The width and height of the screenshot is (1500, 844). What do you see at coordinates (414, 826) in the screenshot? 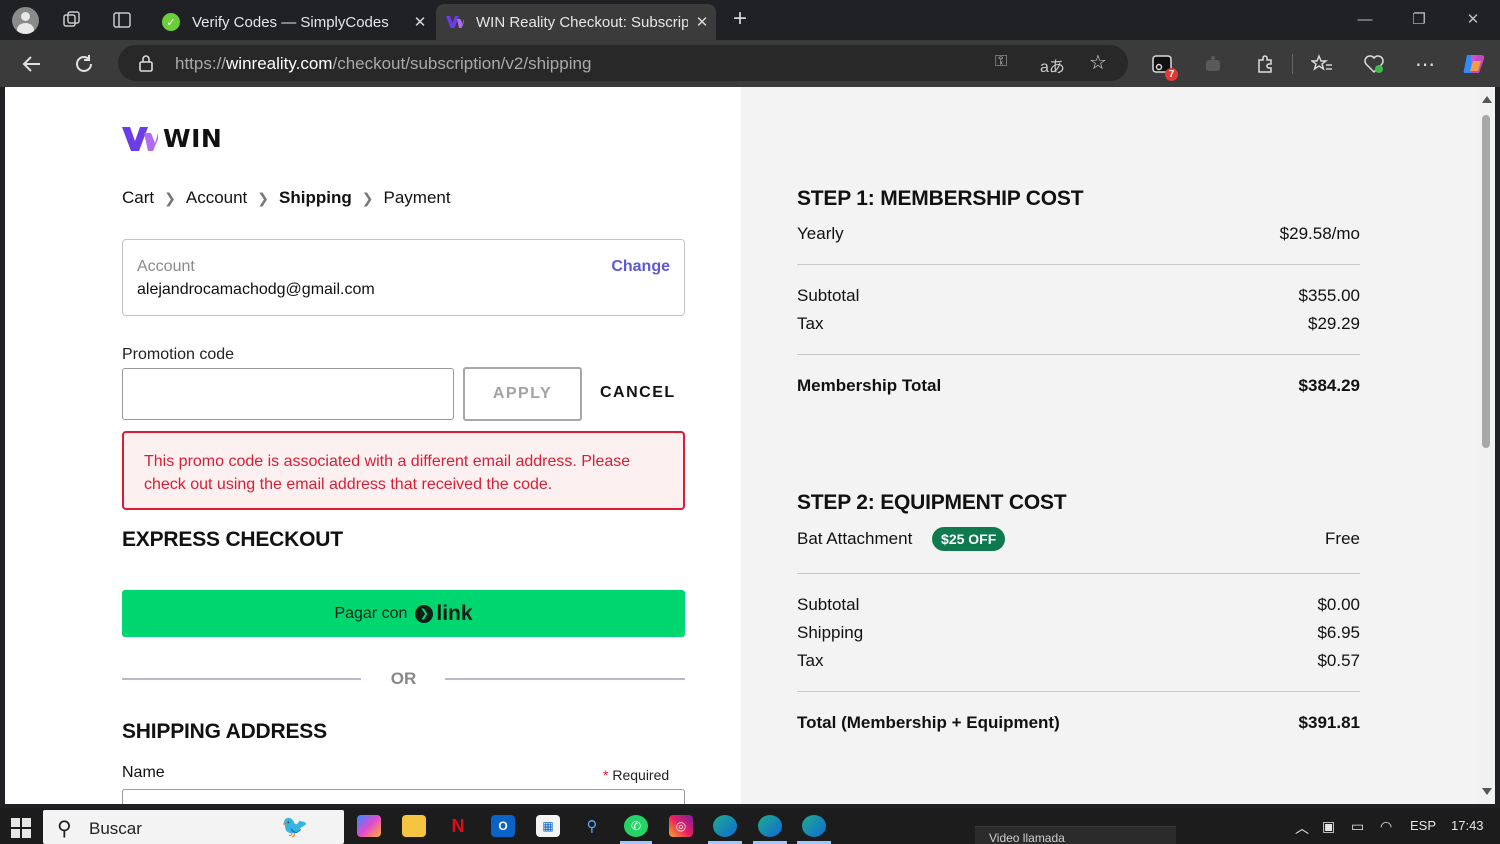
I see `file-explorer-icon` at bounding box center [414, 826].